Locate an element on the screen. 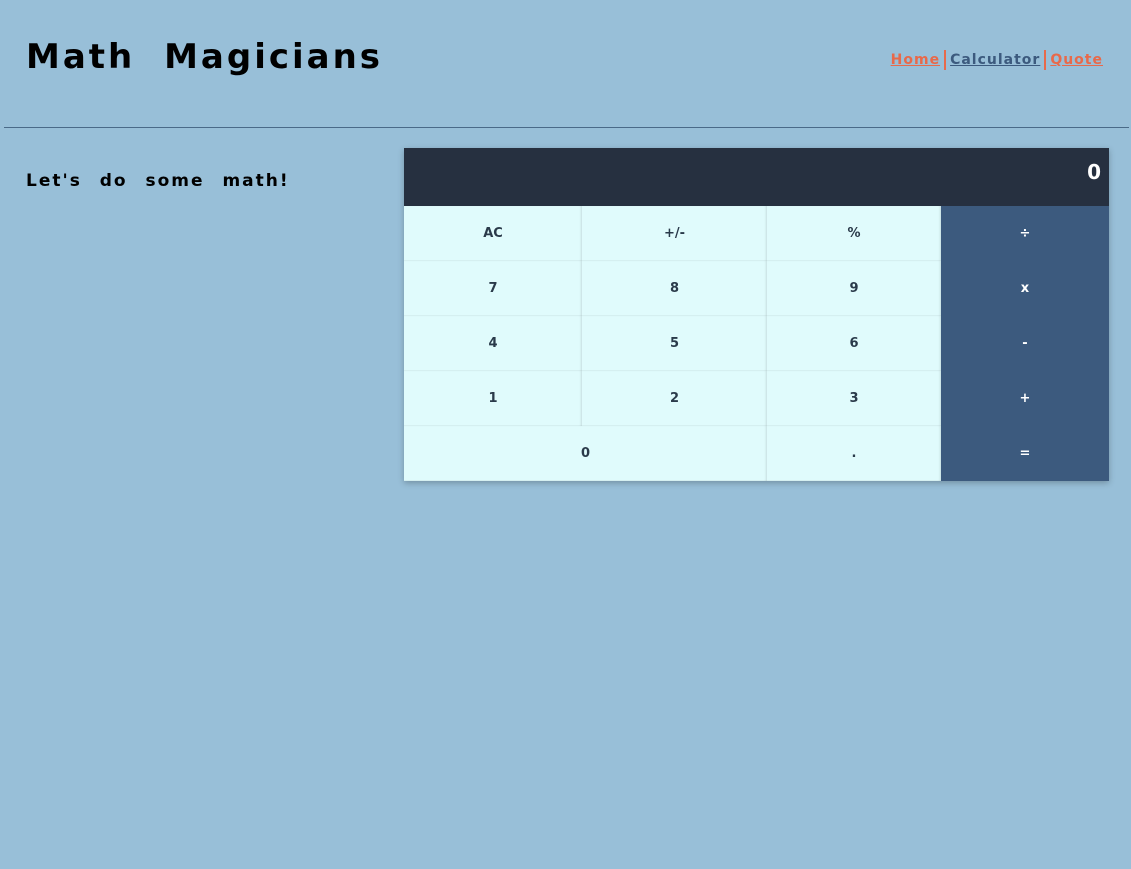  key-5: 5 is located at coordinates (674, 343).